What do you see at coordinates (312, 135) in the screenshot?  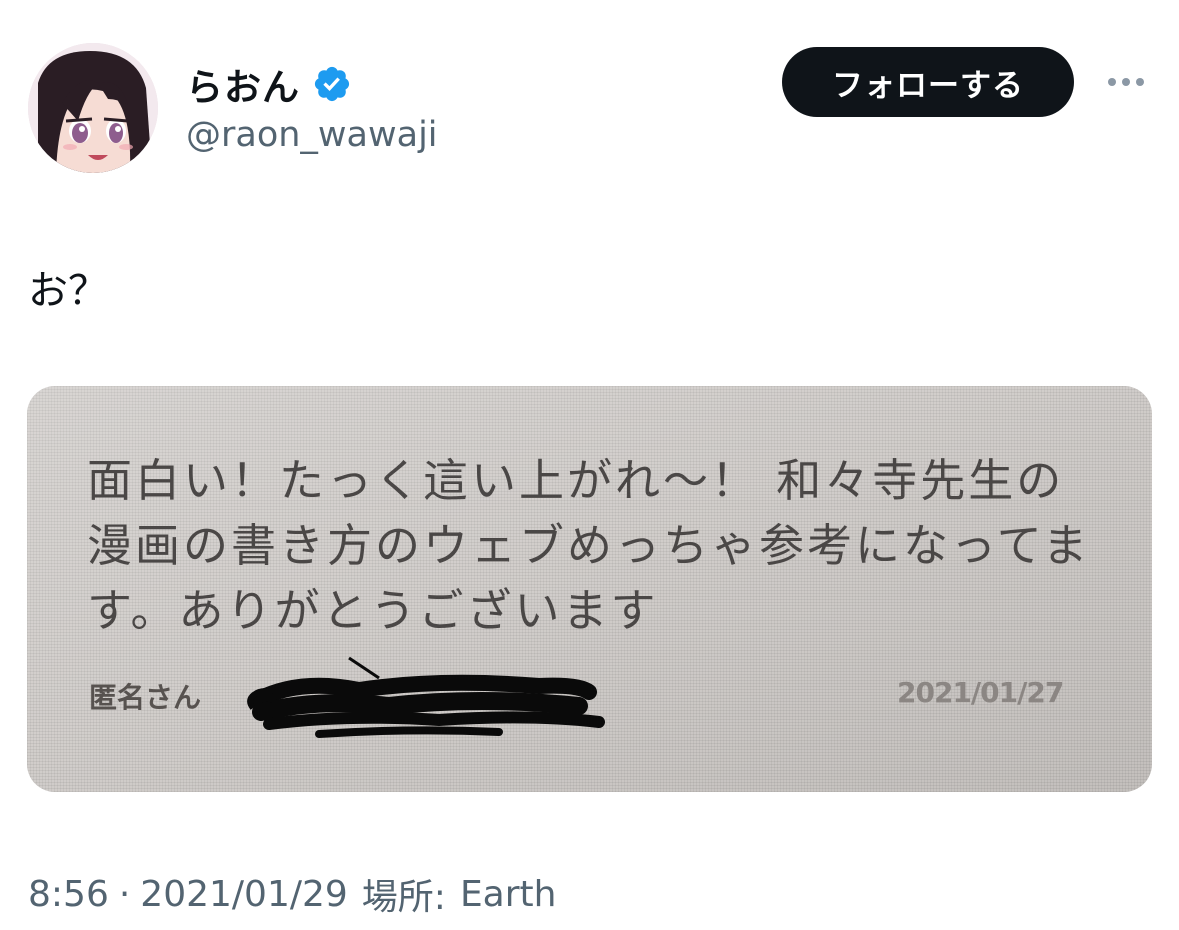 I see `user-handle: @raon_wawaji` at bounding box center [312, 135].